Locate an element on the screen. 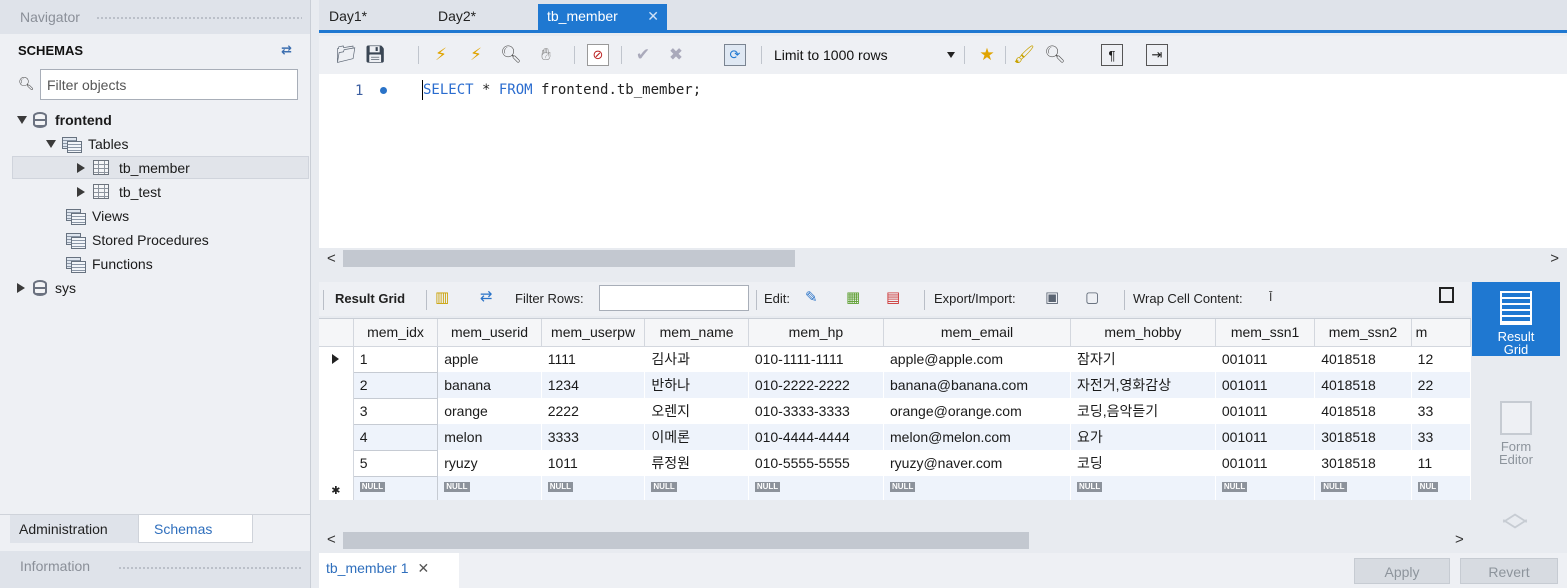 The width and height of the screenshot is (1567, 588). table-cell: 류정원 is located at coordinates (696, 463).